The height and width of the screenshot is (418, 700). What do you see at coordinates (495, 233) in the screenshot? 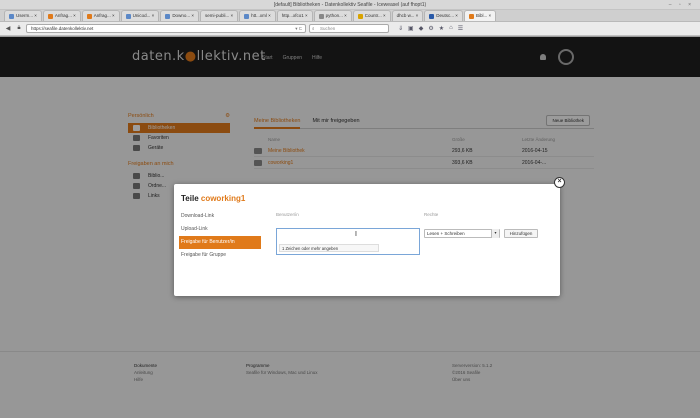
I see `chevron-down-icon: ▾` at bounding box center [495, 233].